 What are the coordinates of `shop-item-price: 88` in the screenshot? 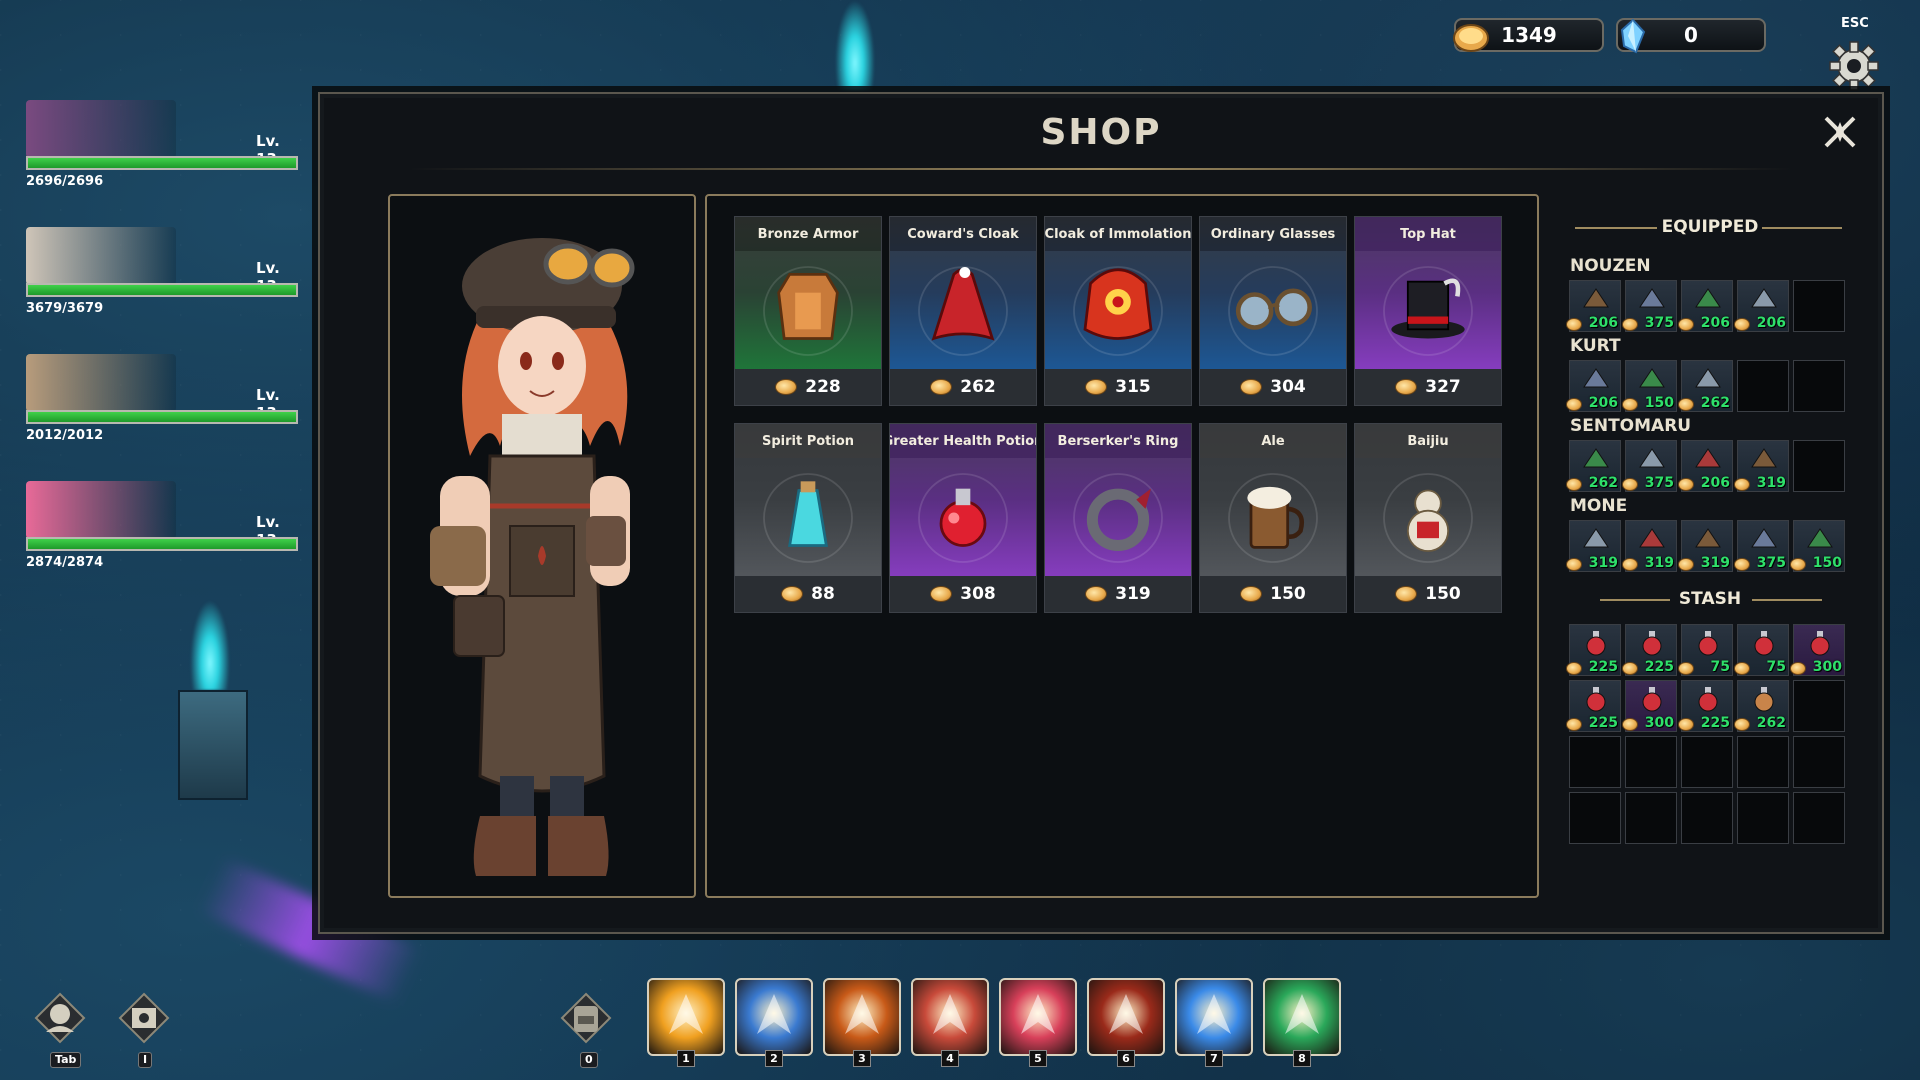 It's located at (808, 594).